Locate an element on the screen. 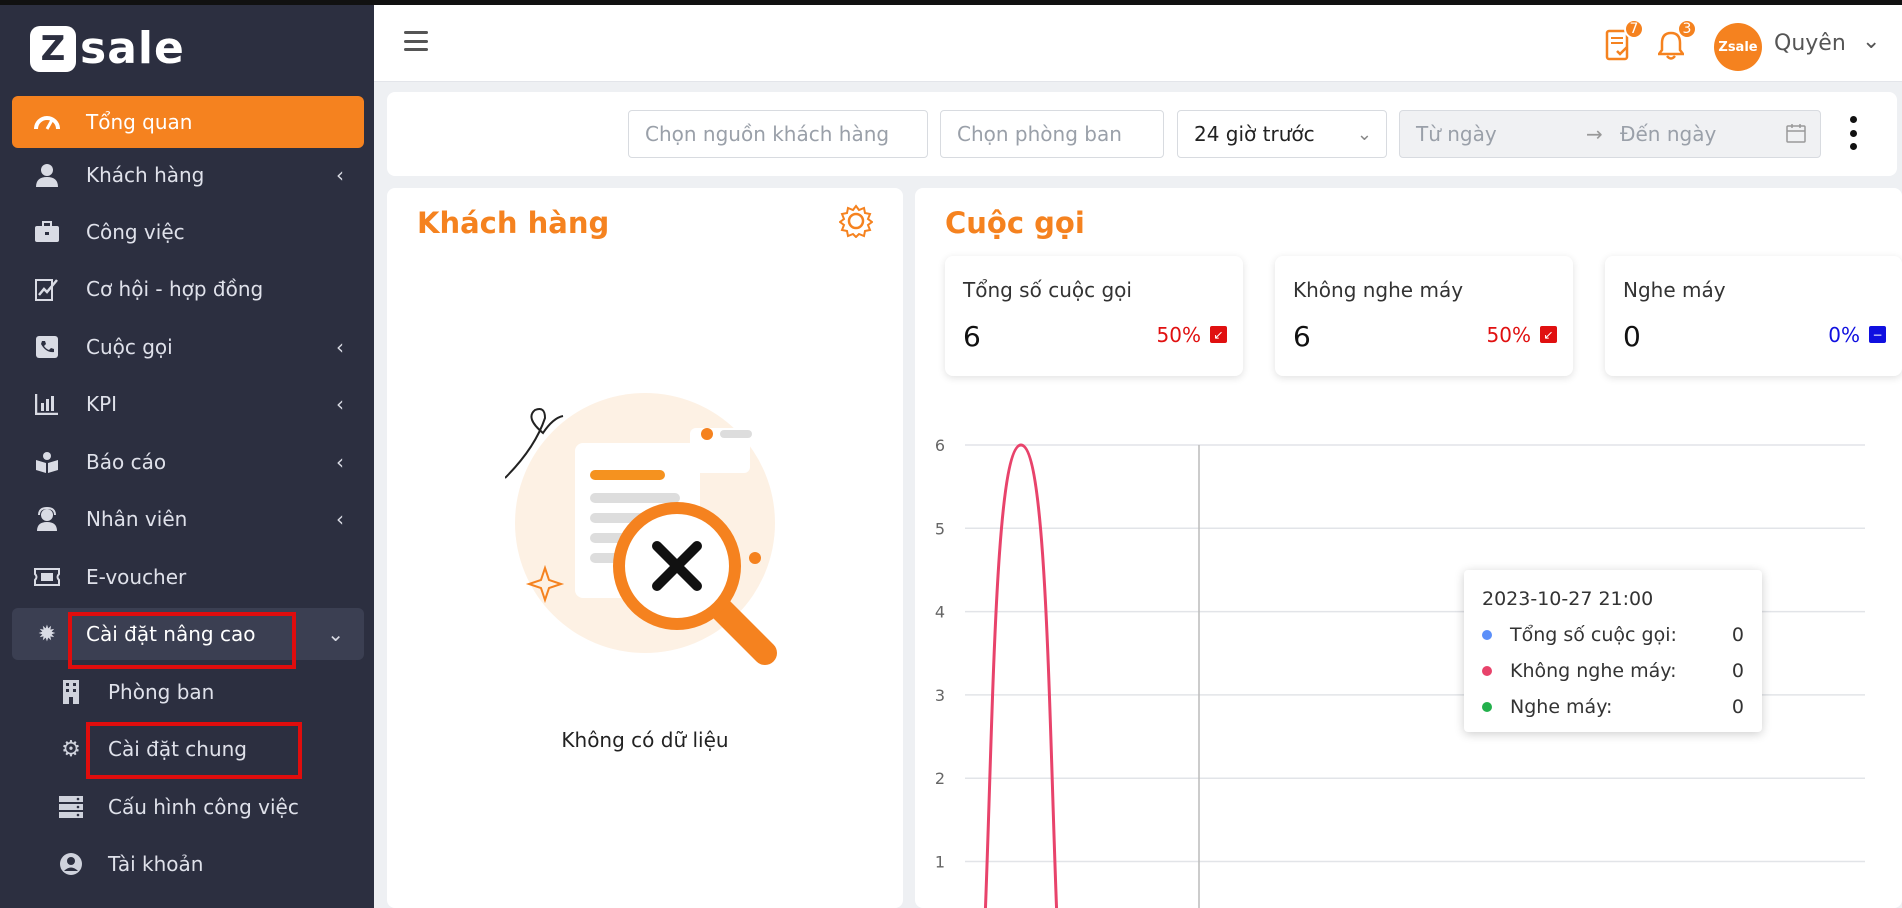 The width and height of the screenshot is (1902, 908). task-list-icon: 7 is located at coordinates (1623, 41).